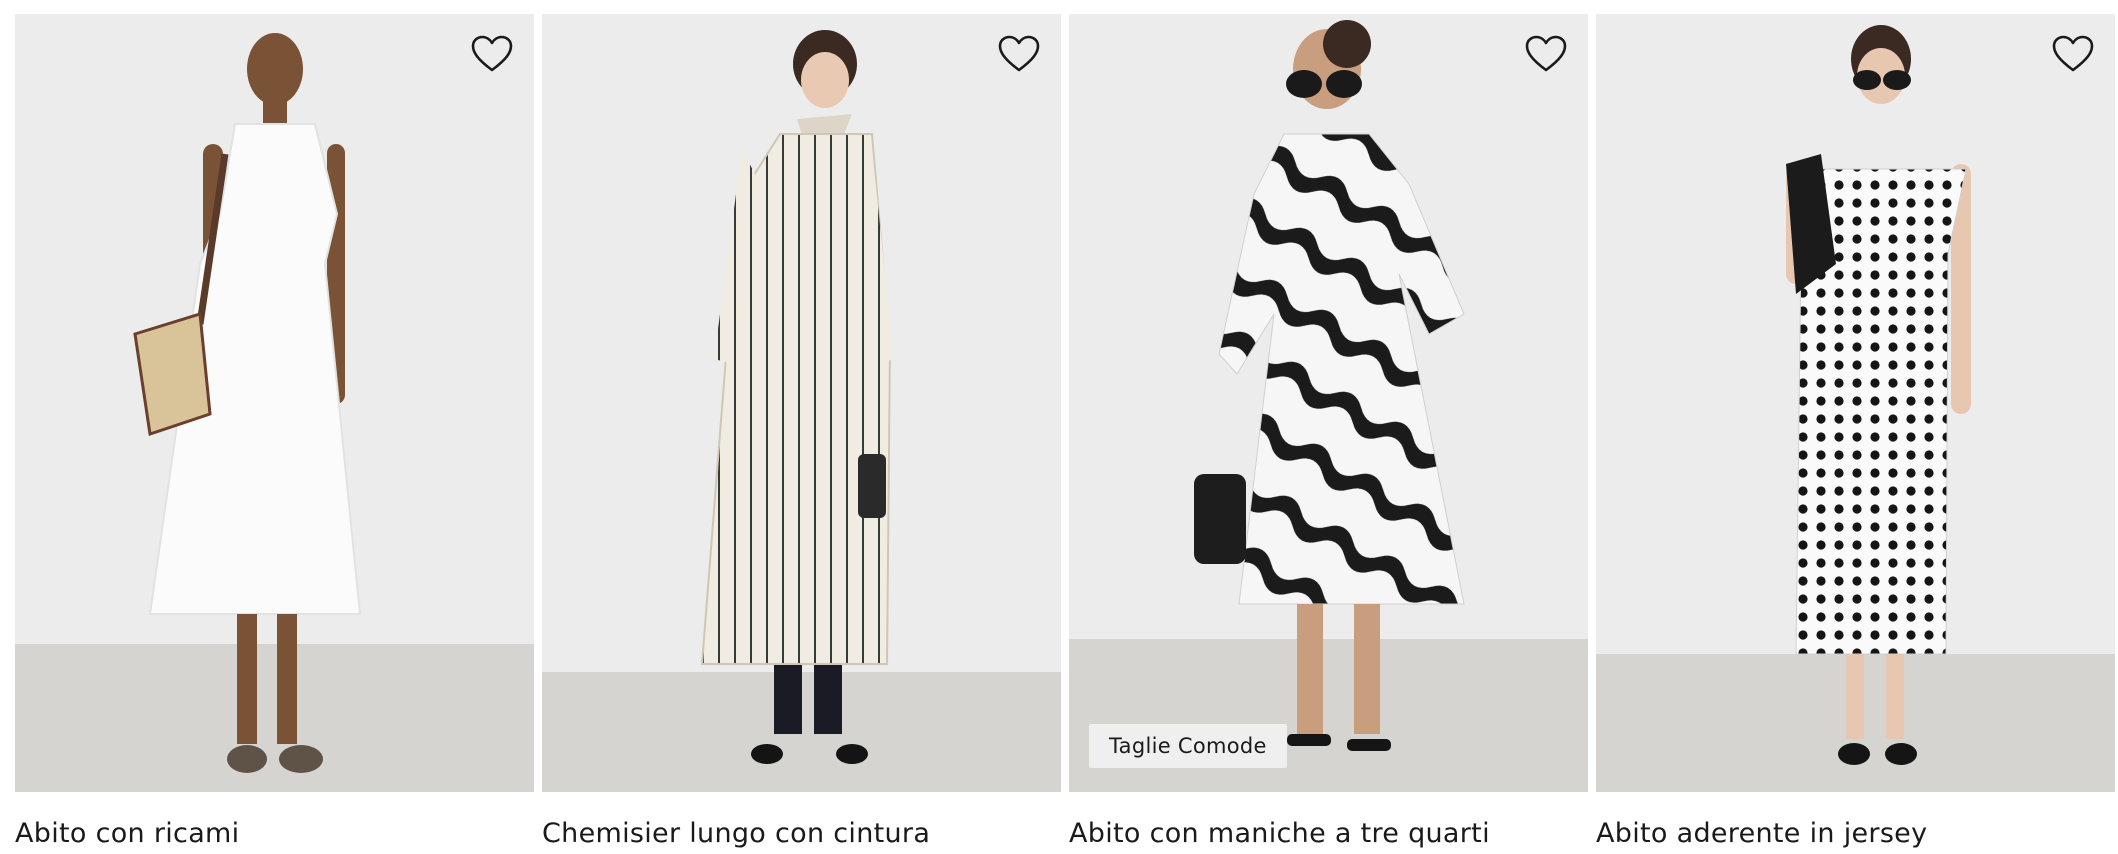 The image size is (2118, 854). What do you see at coordinates (801, 833) in the screenshot?
I see `product-title: Chemisier lungo con cintura` at bounding box center [801, 833].